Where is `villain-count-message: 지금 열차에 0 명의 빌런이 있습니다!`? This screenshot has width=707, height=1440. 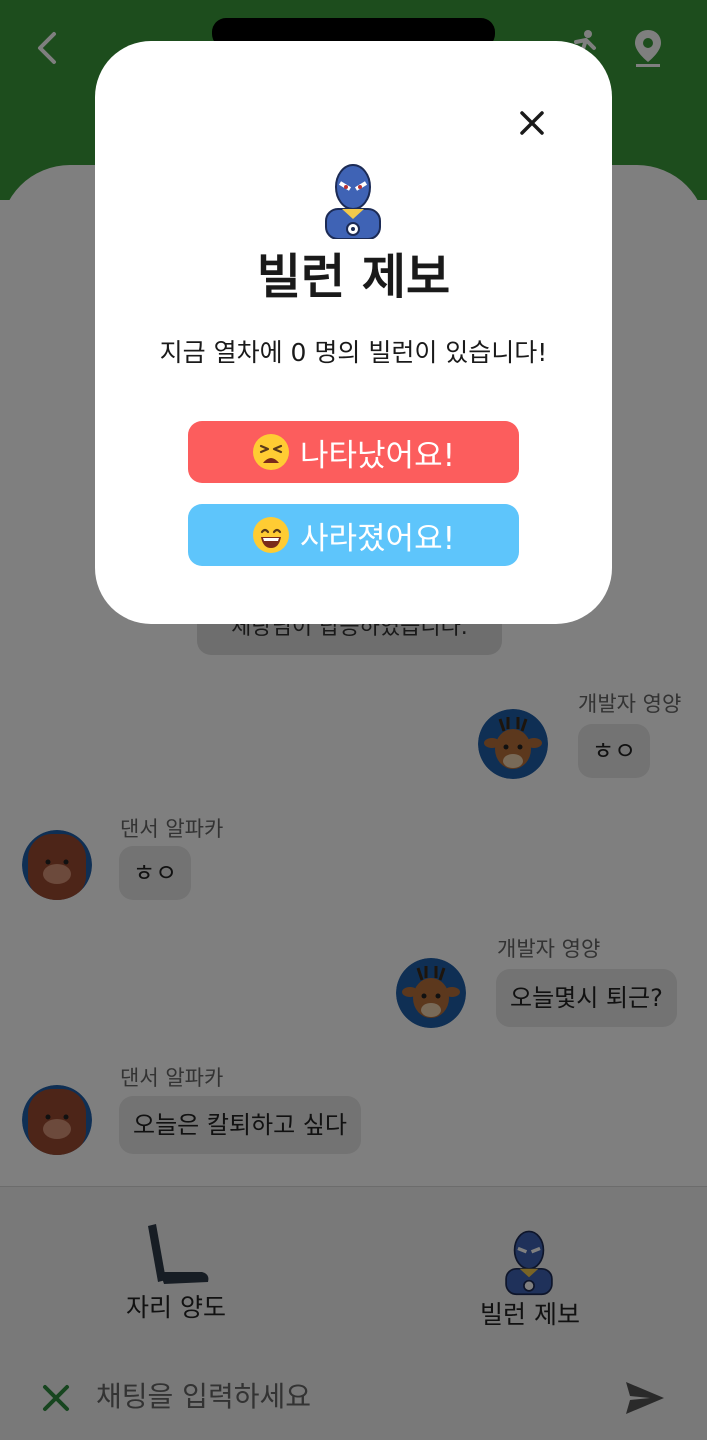 villain-count-message: 지금 열차에 0 명의 빌런이 있습니다! is located at coordinates (353, 352).